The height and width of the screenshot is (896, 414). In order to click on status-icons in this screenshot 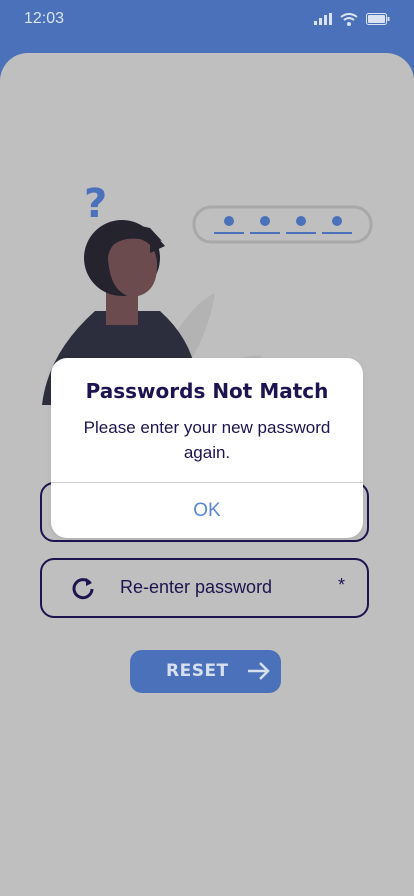, I will do `click(352, 19)`.